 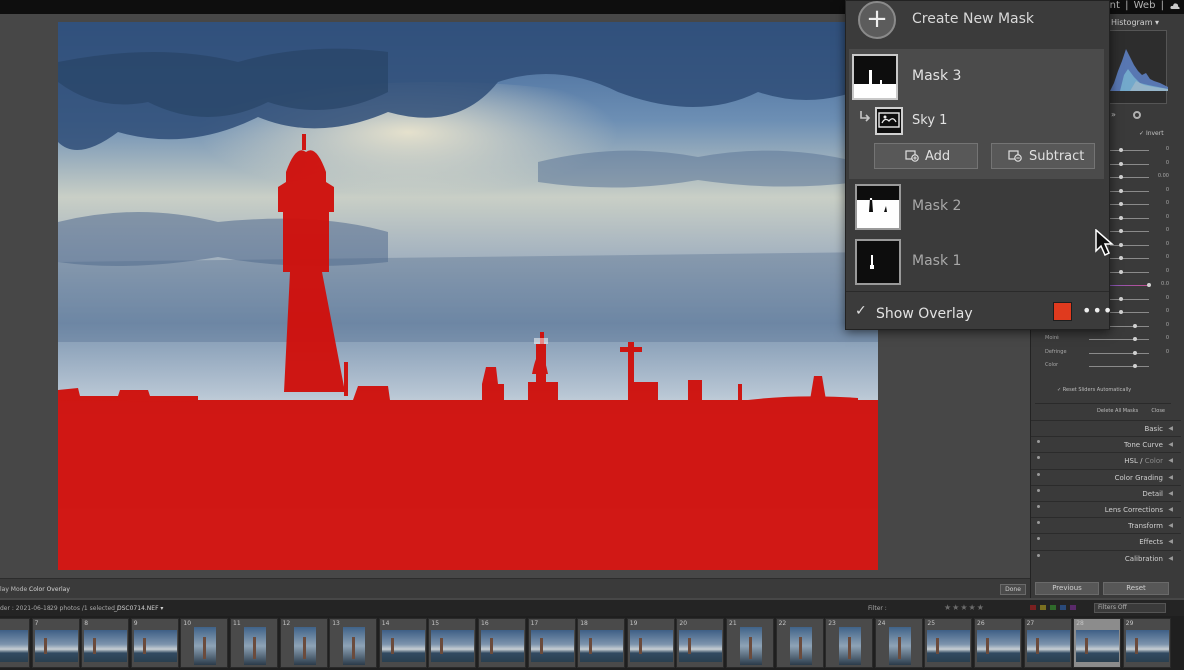 I want to click on mask2-thumbnail, so click(x=878, y=207).